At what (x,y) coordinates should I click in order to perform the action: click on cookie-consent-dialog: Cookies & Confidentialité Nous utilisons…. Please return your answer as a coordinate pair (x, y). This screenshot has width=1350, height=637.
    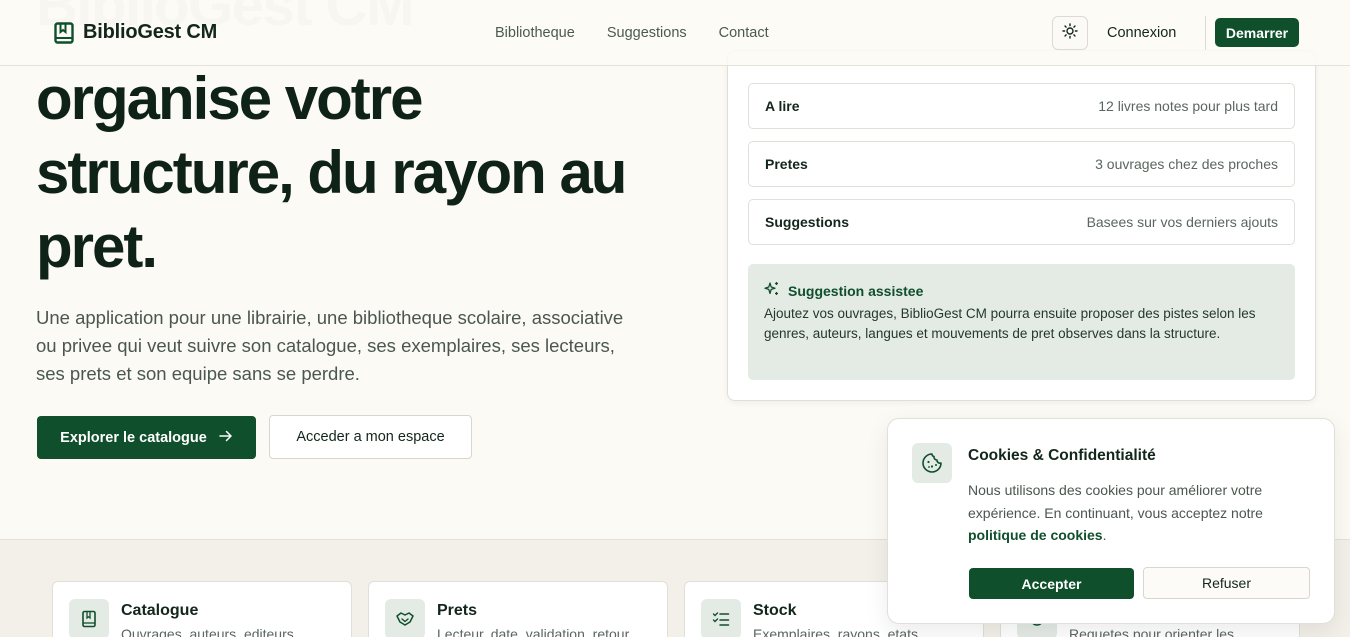
    Looking at the image, I should click on (1111, 521).